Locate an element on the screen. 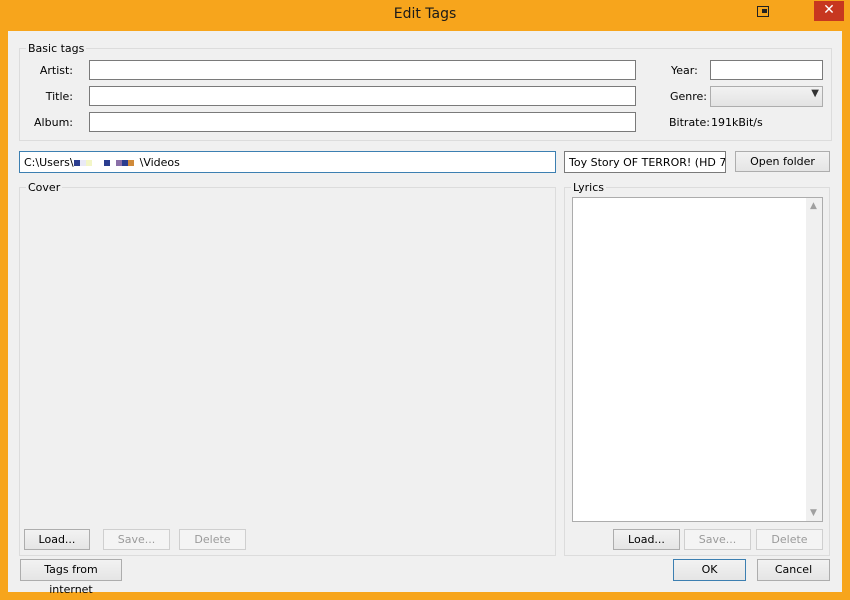  lyrics-delete-button: Delete is located at coordinates (789, 539).